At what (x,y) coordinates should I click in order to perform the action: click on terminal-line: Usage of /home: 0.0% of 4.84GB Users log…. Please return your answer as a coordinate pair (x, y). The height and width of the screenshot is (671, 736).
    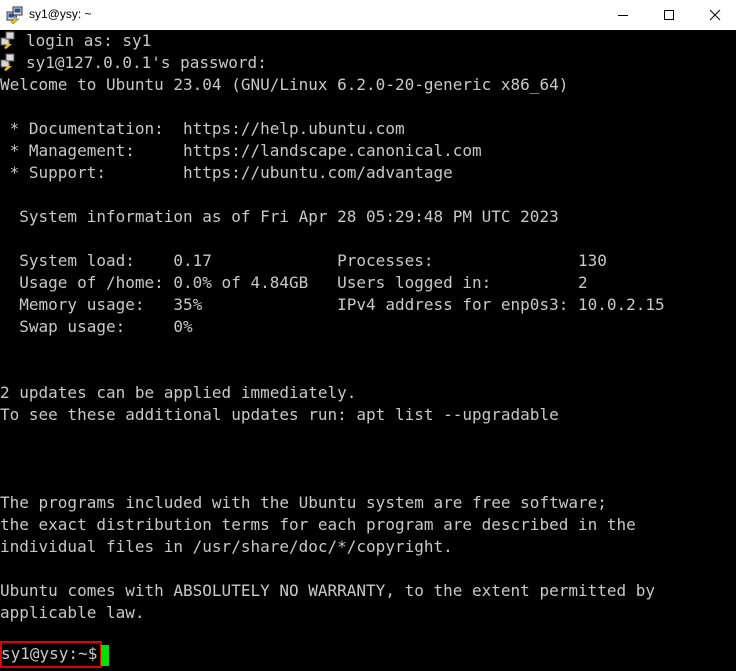
    Looking at the image, I should click on (294, 282).